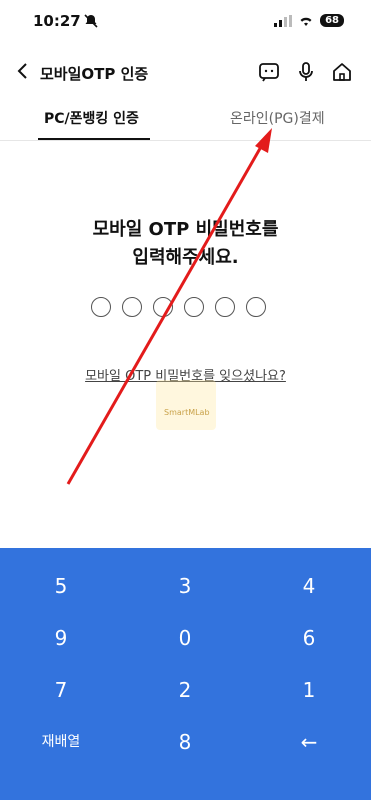 Image resolution: width=371 pixels, height=800 pixels. What do you see at coordinates (94, 74) in the screenshot?
I see `page-title: 모바일OTP 인증` at bounding box center [94, 74].